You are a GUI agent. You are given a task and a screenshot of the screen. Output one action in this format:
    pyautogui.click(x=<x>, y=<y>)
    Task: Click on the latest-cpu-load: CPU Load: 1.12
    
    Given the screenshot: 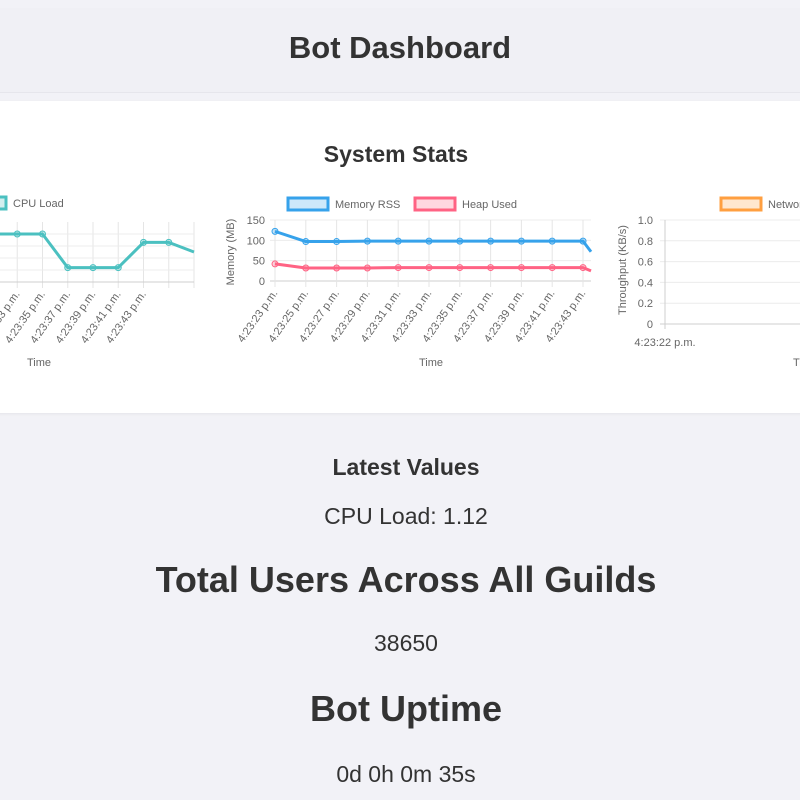 What is the action you would take?
    pyautogui.click(x=406, y=516)
    